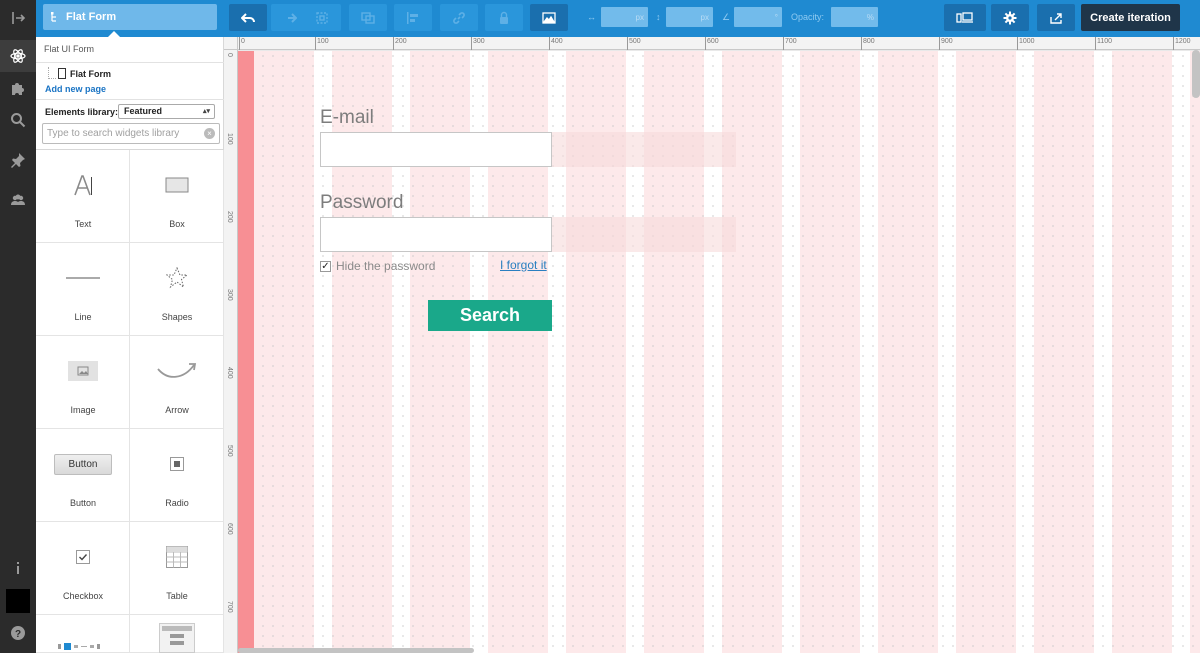 Image resolution: width=1200 pixels, height=653 pixels. I want to click on left-rail: ?, so click(18, 326).